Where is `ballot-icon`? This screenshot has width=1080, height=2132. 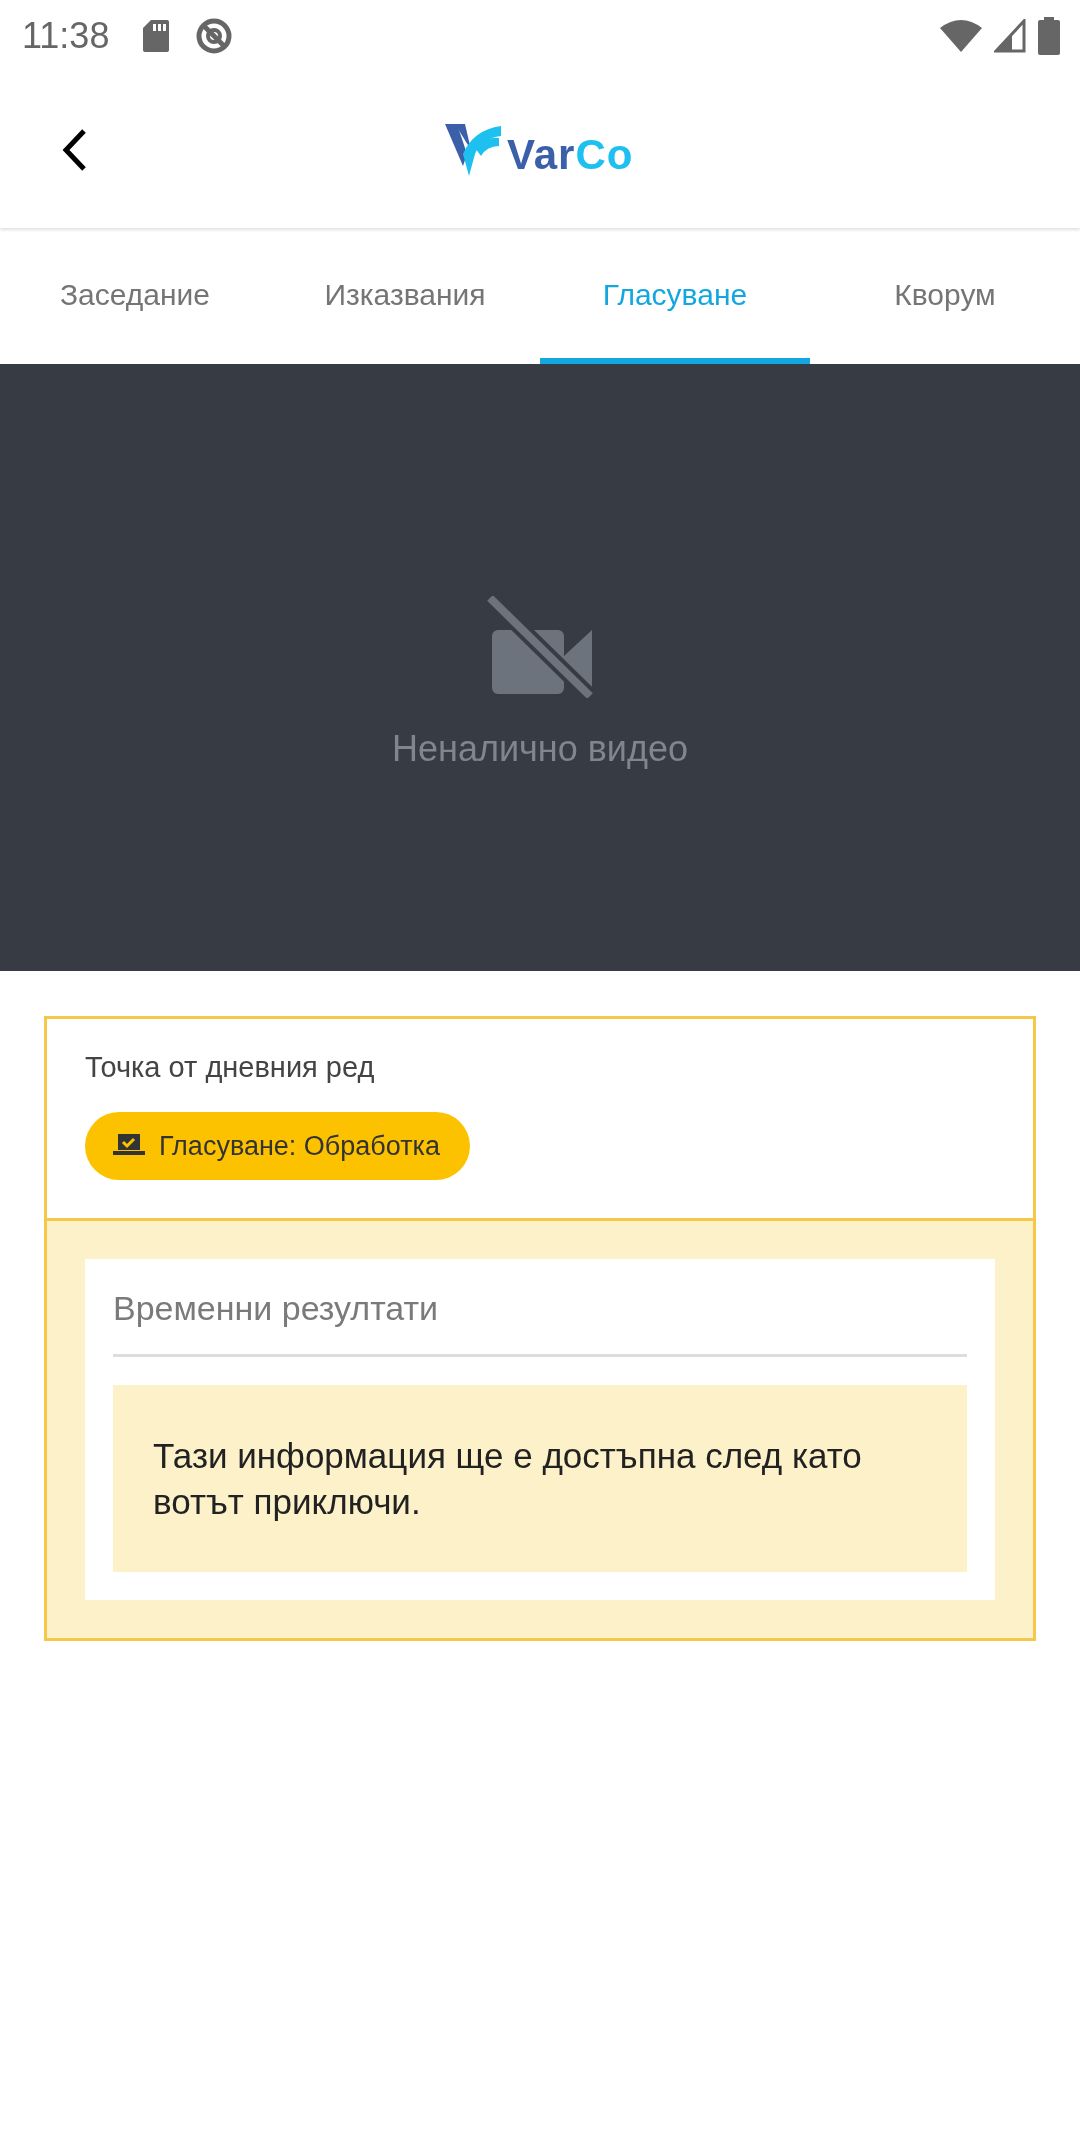
ballot-icon is located at coordinates (129, 1146).